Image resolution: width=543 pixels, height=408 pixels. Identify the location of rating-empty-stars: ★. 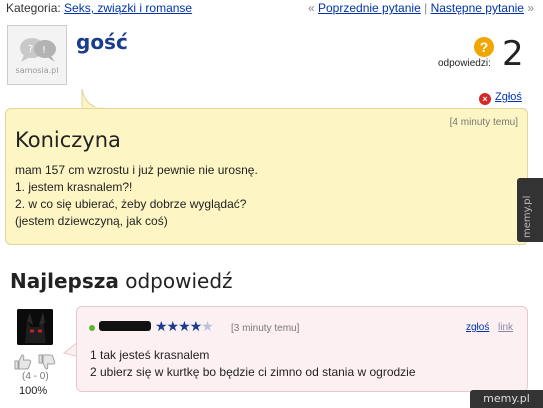
(207, 326).